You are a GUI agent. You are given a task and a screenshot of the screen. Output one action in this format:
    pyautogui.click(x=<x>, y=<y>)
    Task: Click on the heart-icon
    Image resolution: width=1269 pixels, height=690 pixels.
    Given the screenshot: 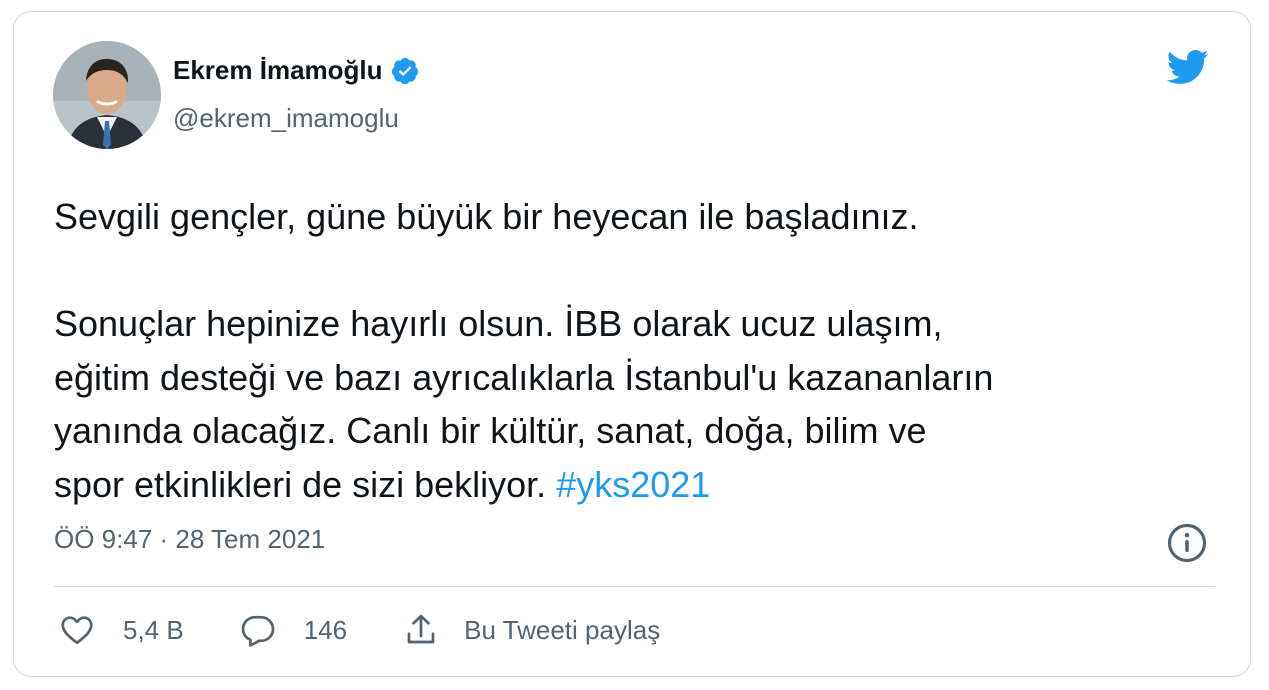 What is the action you would take?
    pyautogui.click(x=77, y=630)
    